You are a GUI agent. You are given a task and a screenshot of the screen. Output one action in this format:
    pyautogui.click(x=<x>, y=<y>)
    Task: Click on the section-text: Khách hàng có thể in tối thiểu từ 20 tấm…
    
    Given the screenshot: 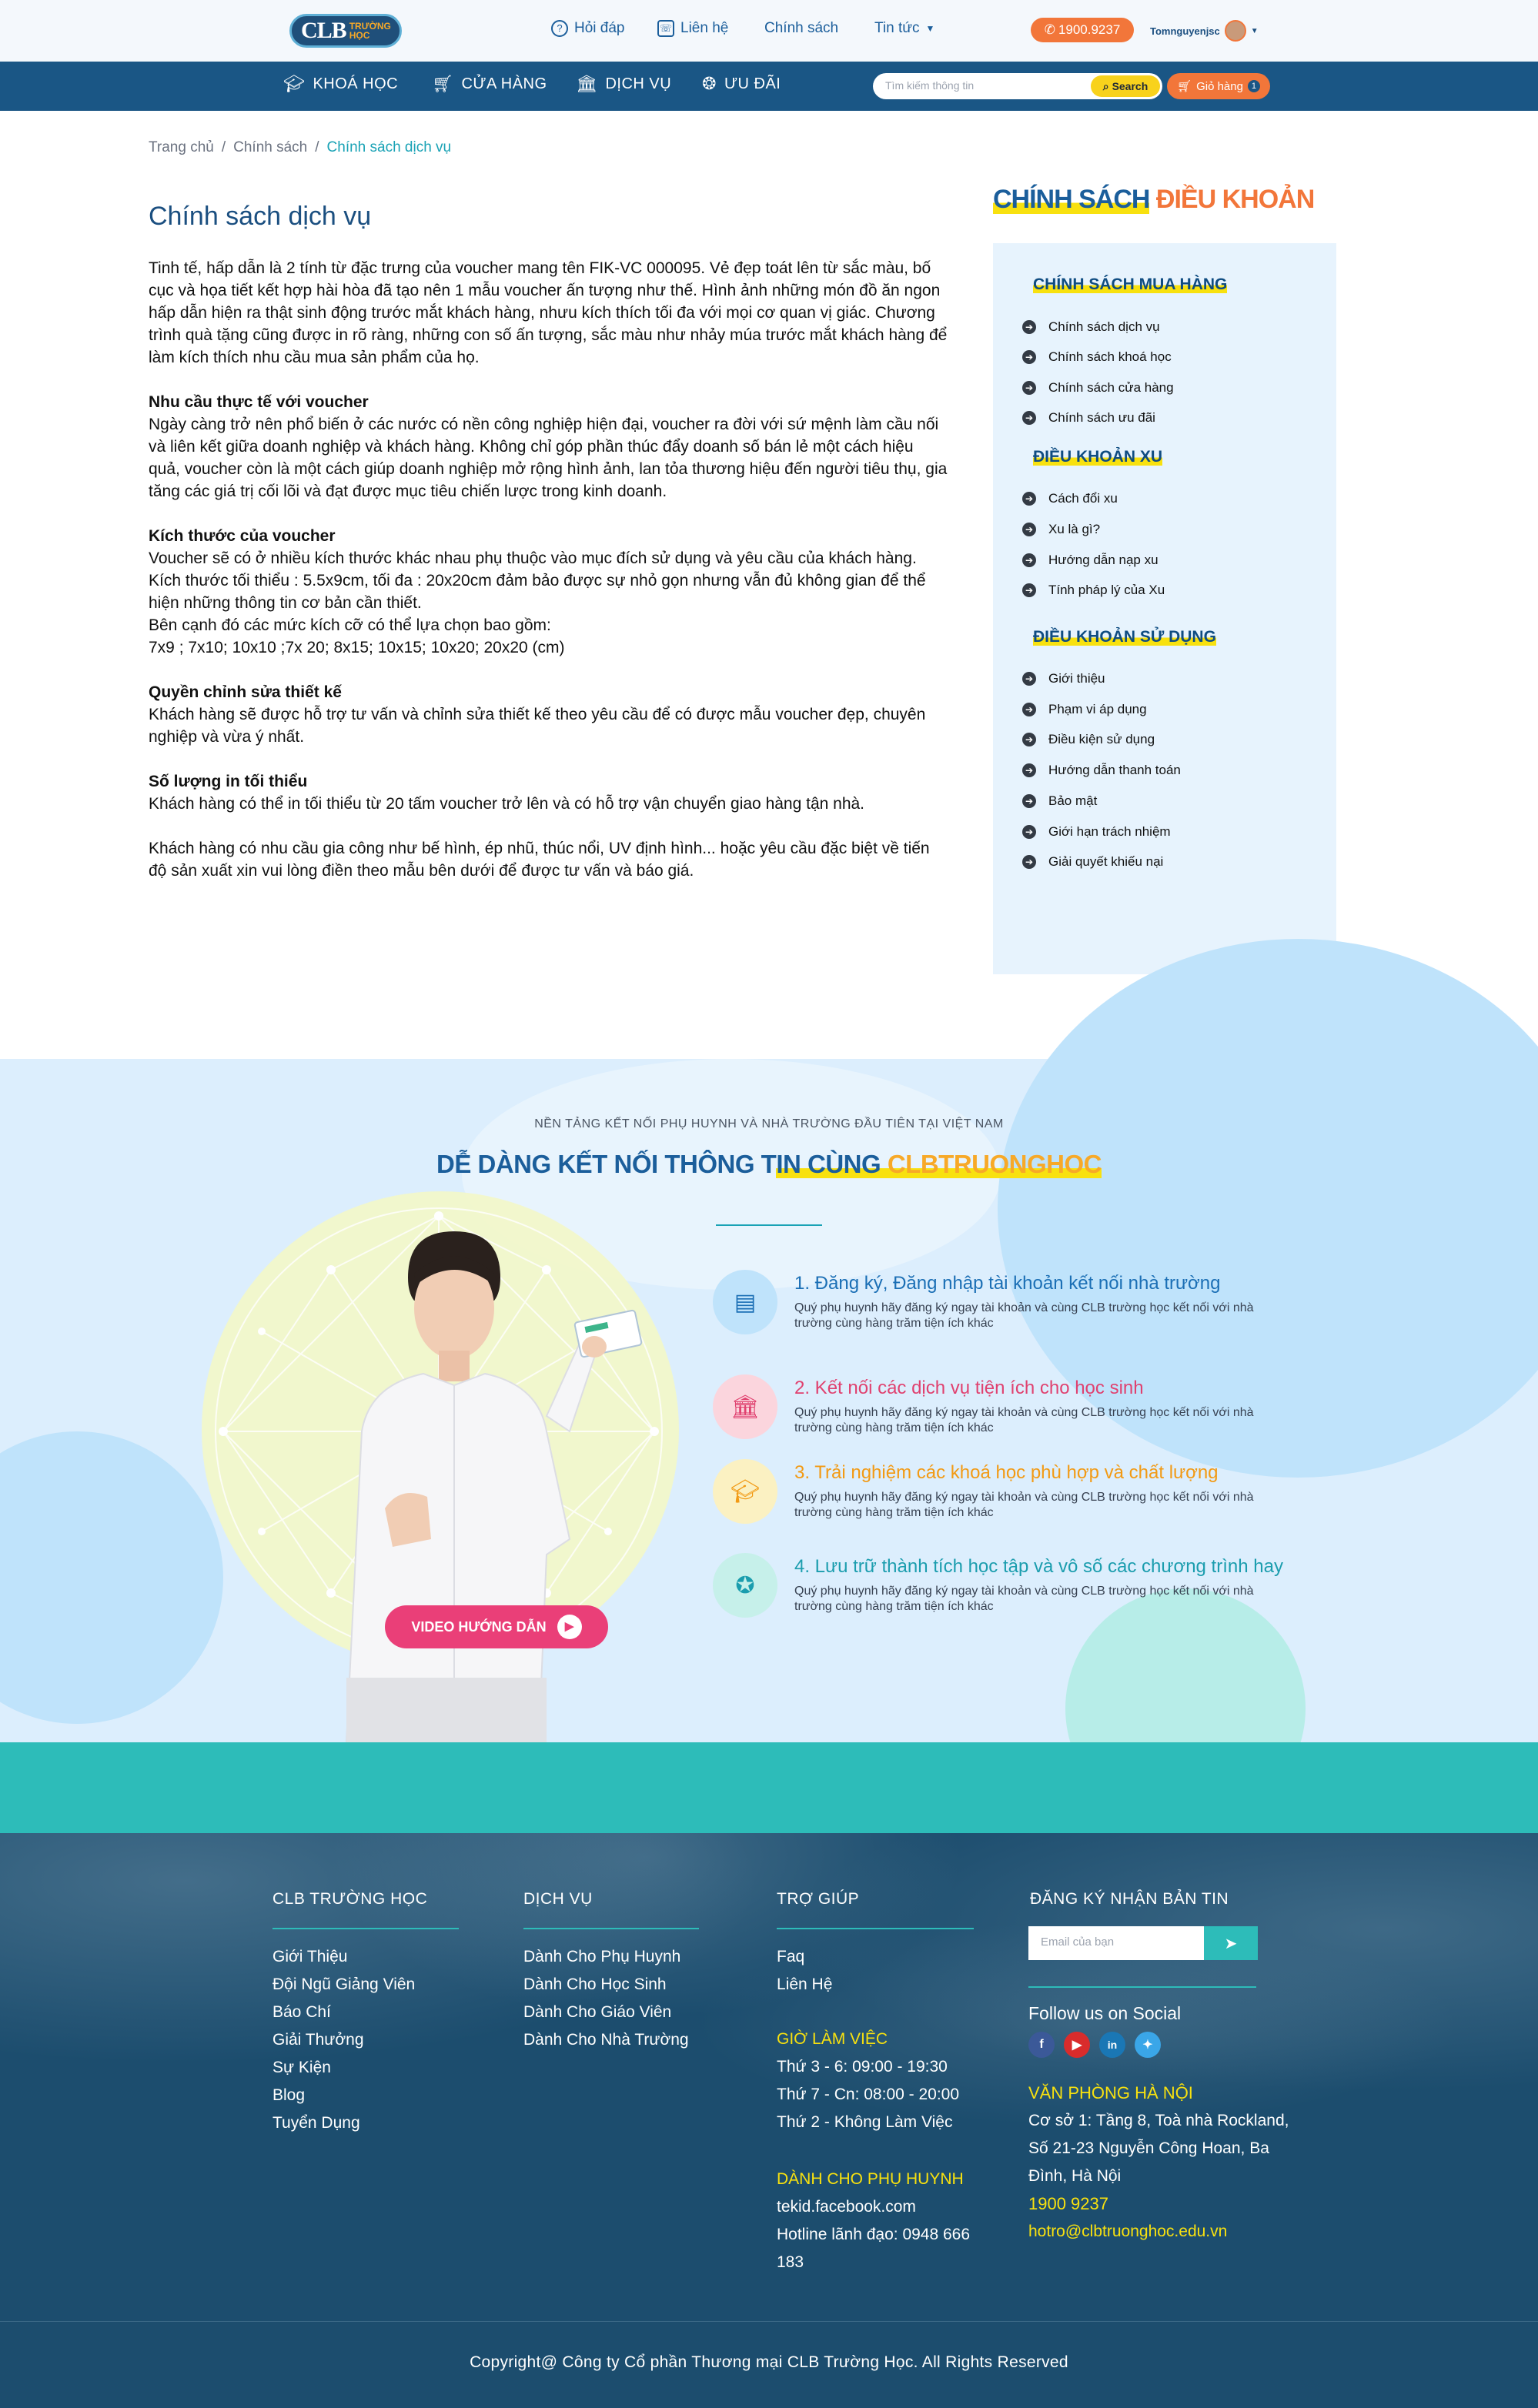 What is the action you would take?
    pyautogui.click(x=507, y=804)
    